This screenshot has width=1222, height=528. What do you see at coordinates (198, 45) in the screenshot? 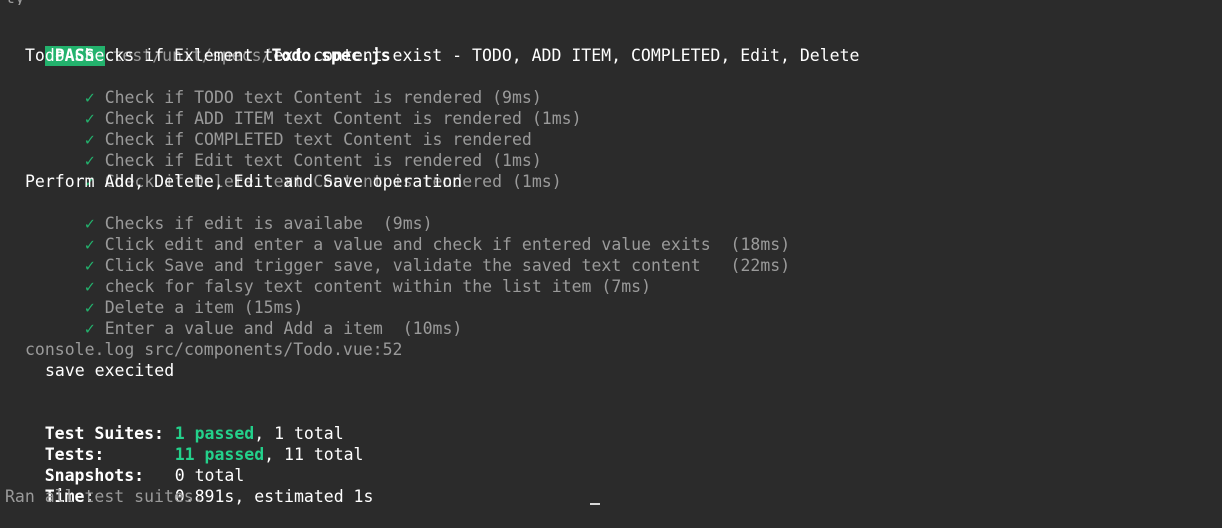
I see `test-file-header: PASS test/unit/specs/Todo.spec.js` at bounding box center [198, 45].